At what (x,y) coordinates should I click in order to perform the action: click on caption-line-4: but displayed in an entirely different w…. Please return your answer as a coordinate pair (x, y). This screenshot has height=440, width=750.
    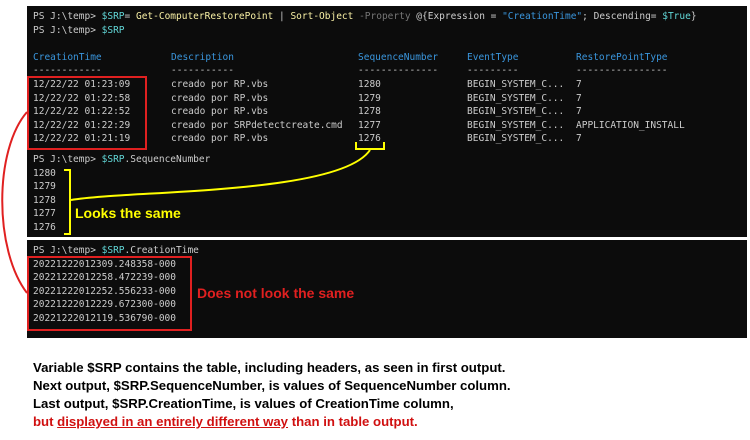
    Looking at the image, I should click on (272, 422).